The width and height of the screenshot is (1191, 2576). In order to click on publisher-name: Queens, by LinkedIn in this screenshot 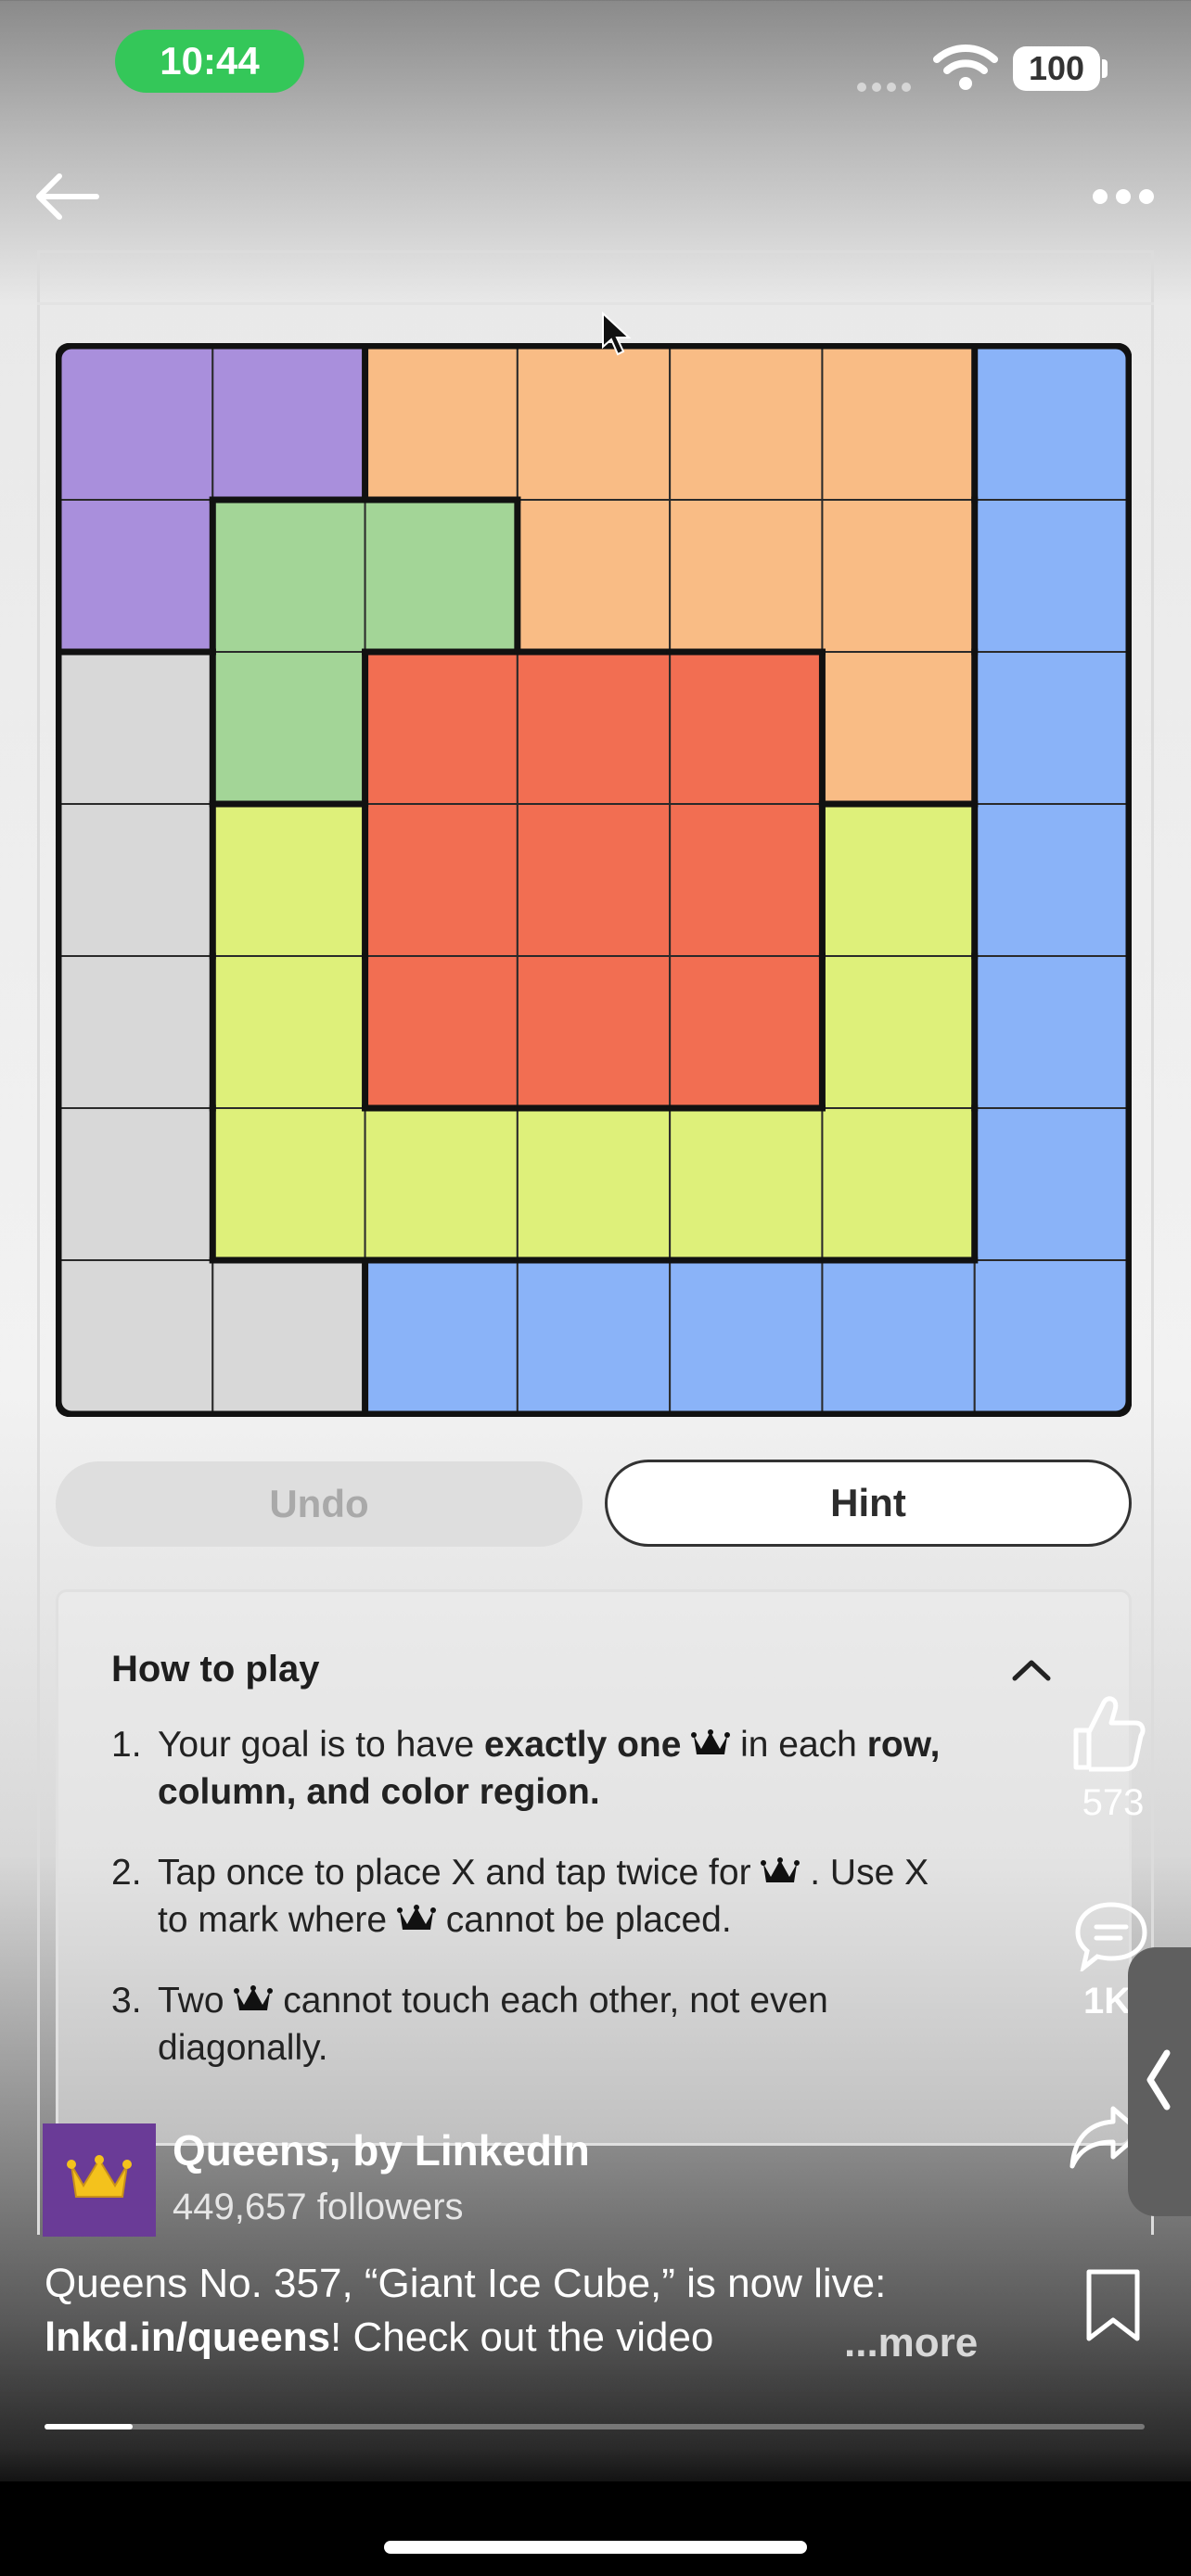, I will do `click(381, 2150)`.